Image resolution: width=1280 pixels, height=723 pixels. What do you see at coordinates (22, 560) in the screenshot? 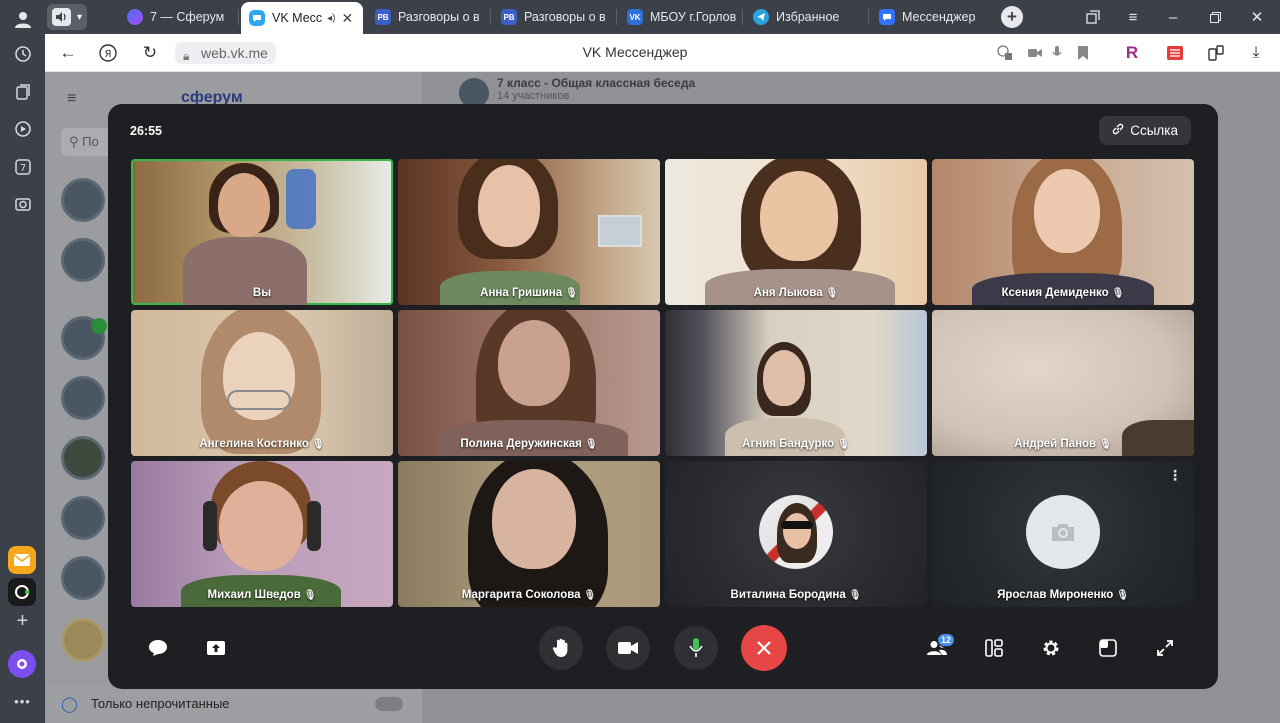
I see `mail-app-icon` at bounding box center [22, 560].